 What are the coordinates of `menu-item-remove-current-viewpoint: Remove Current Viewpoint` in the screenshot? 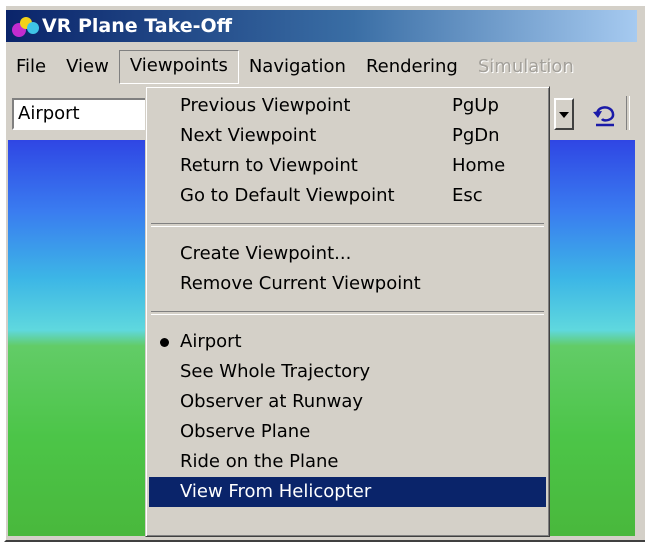 It's located at (347, 284).